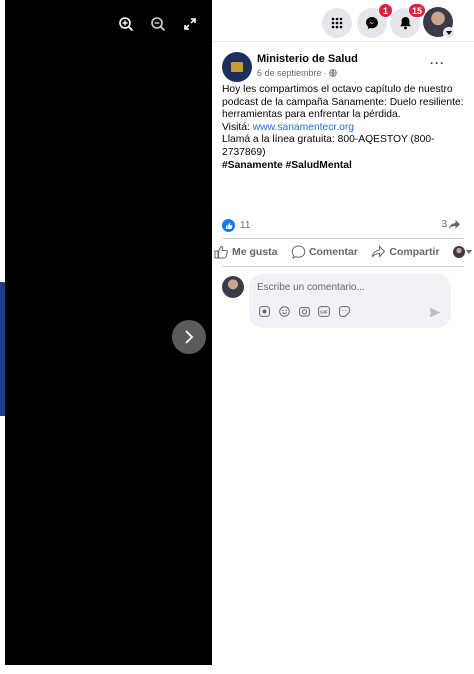 Image resolution: width=474 pixels, height=674 pixels. I want to click on share-label: Compartir, so click(414, 252).